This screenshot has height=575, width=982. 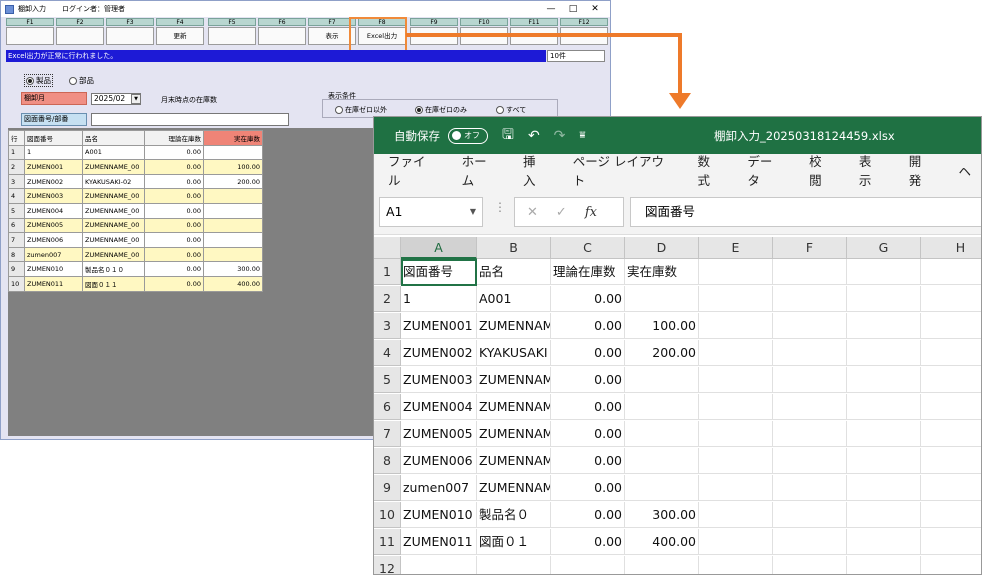 I want to click on table-cell: 4, so click(x=16, y=196).